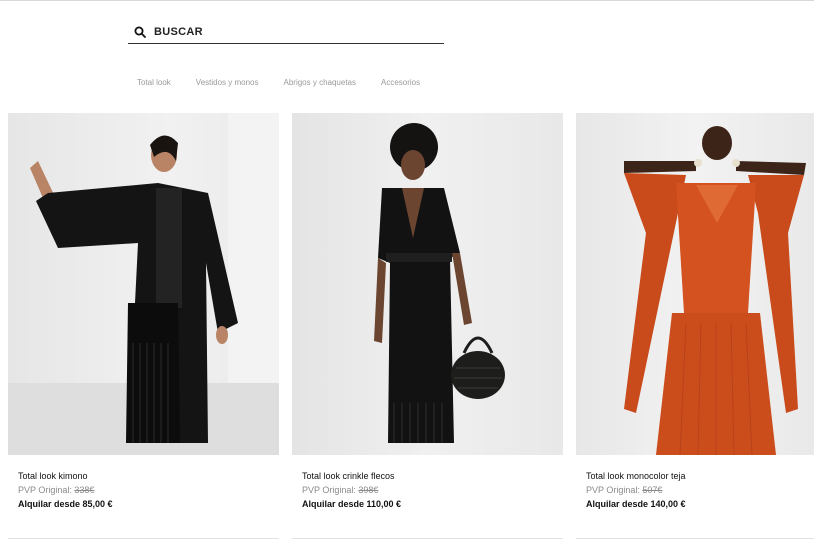 The width and height of the screenshot is (814, 543). Describe the element at coordinates (320, 82) in the screenshot. I see `category-abrigos-chaquetas: Abrigos y chaquetas` at that location.